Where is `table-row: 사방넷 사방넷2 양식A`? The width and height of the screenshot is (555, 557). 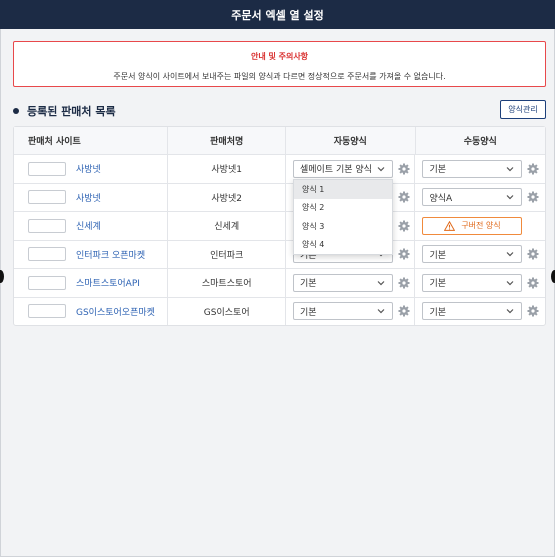 table-row: 사방넷 사방넷2 양식A is located at coordinates (279, 196).